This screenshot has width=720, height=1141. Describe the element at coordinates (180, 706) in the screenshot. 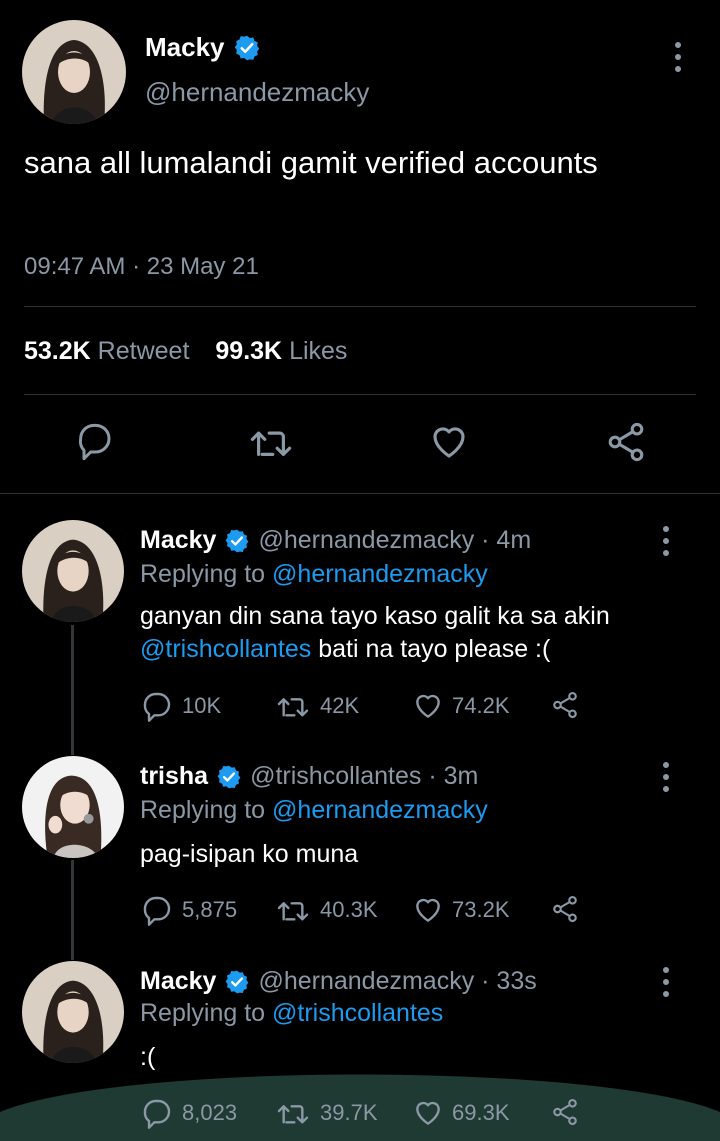

I see `reply-button: 10K` at that location.